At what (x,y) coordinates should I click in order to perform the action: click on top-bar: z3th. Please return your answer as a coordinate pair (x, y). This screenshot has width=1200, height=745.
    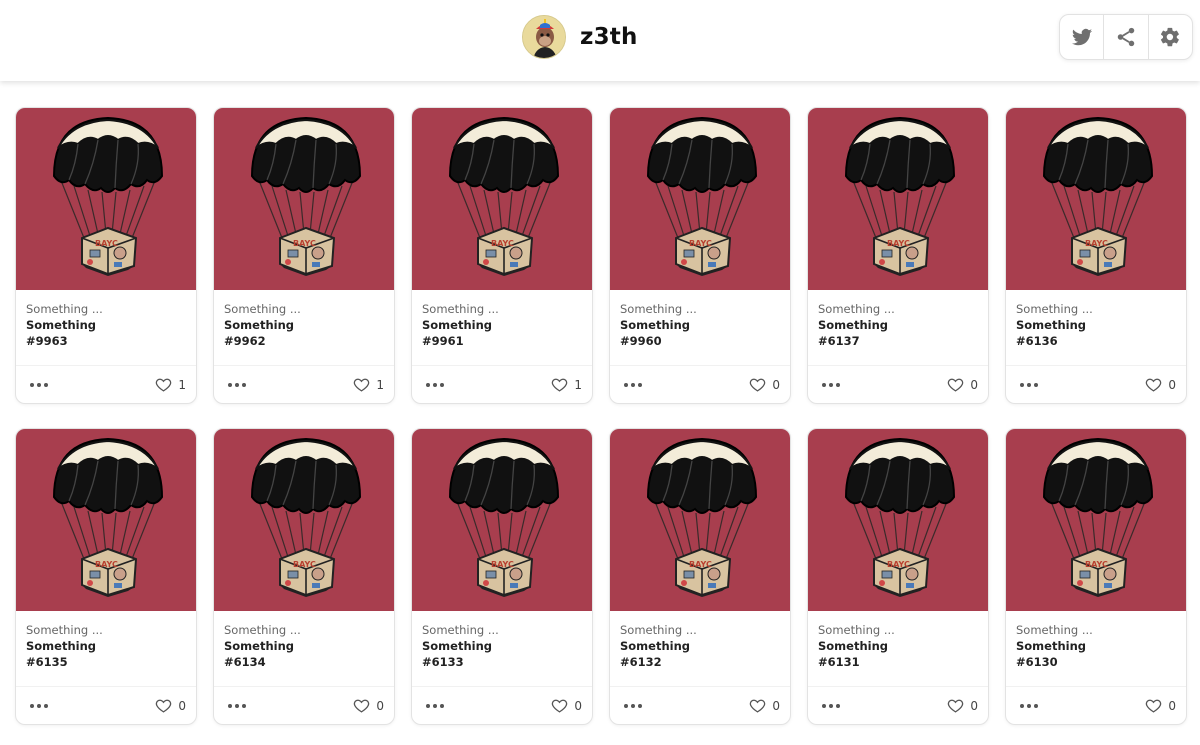
    Looking at the image, I should click on (600, 40).